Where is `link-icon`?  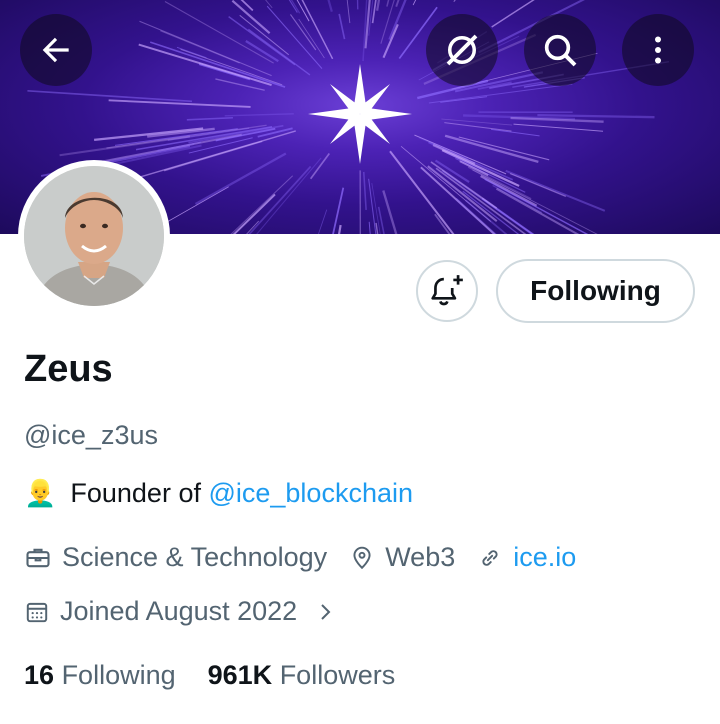 link-icon is located at coordinates (490, 557).